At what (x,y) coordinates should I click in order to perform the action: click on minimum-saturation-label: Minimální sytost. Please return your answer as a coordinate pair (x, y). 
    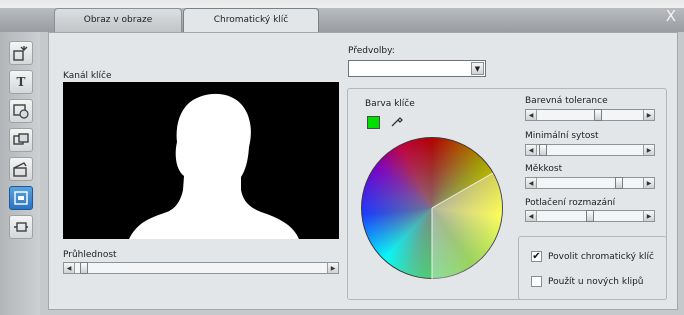
    Looking at the image, I should click on (562, 136).